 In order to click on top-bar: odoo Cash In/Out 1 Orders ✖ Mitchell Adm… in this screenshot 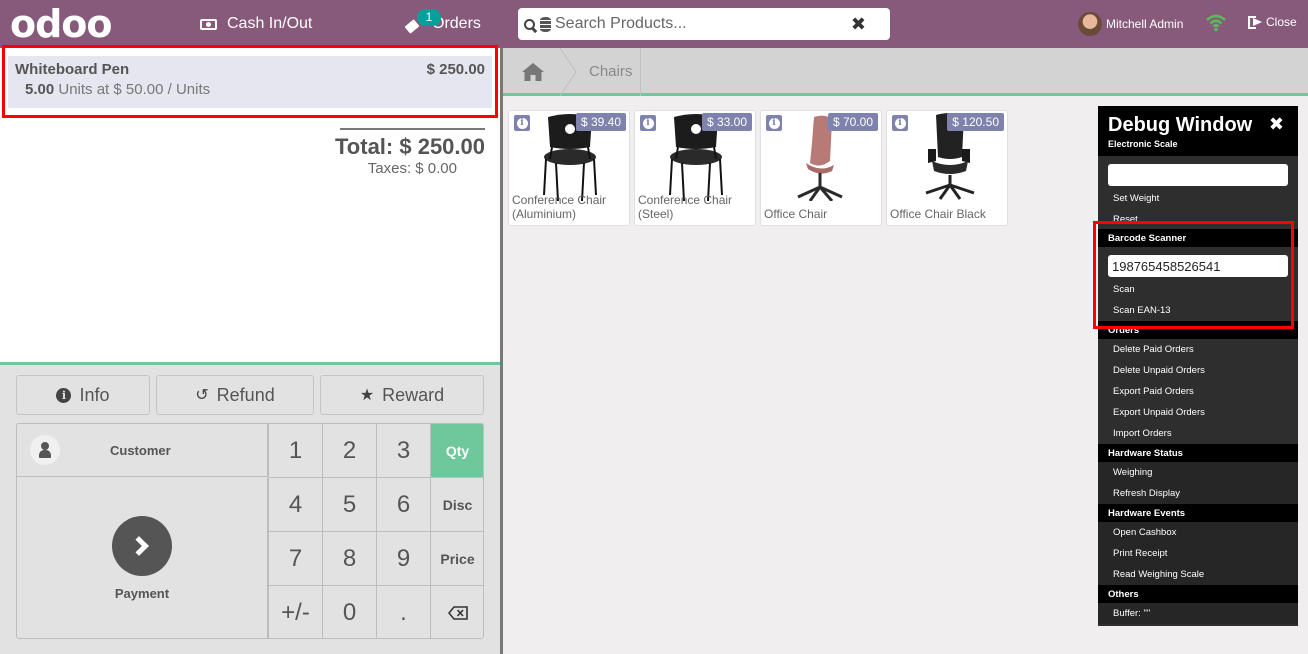, I will do `click(654, 24)`.